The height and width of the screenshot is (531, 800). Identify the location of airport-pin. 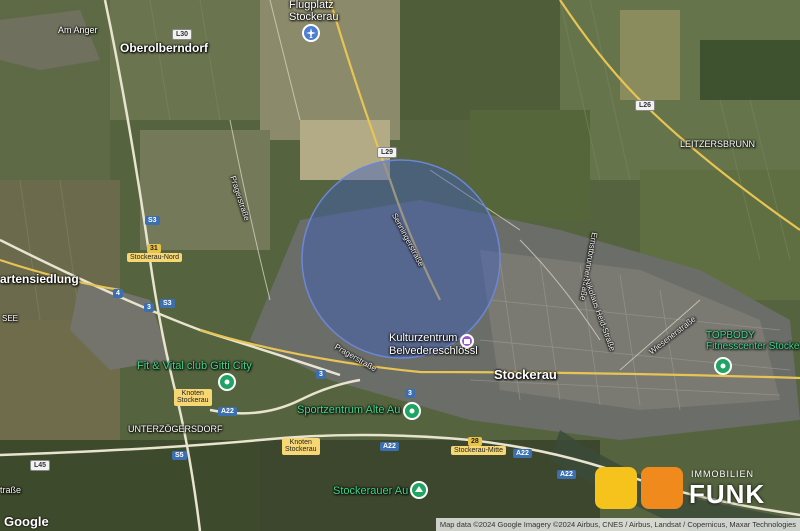
(311, 33).